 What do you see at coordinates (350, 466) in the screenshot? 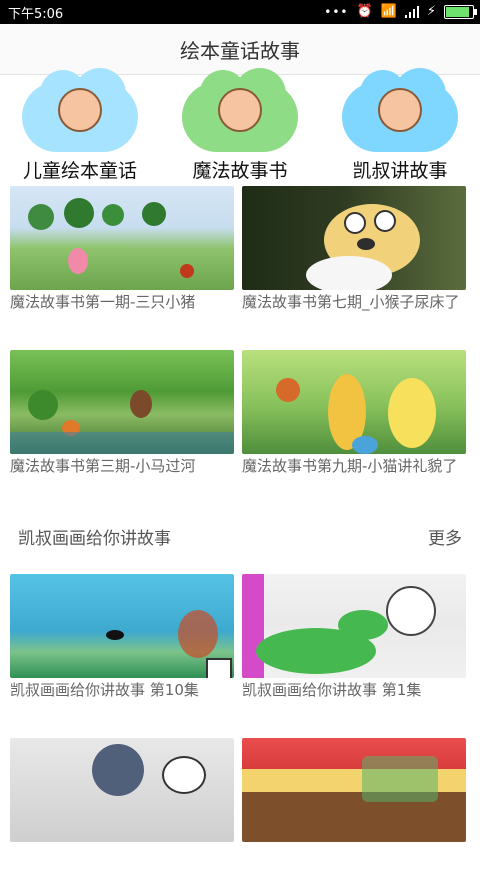
I see `story-caption: 魔法故事书第九期-小猫讲礼貌了` at bounding box center [350, 466].